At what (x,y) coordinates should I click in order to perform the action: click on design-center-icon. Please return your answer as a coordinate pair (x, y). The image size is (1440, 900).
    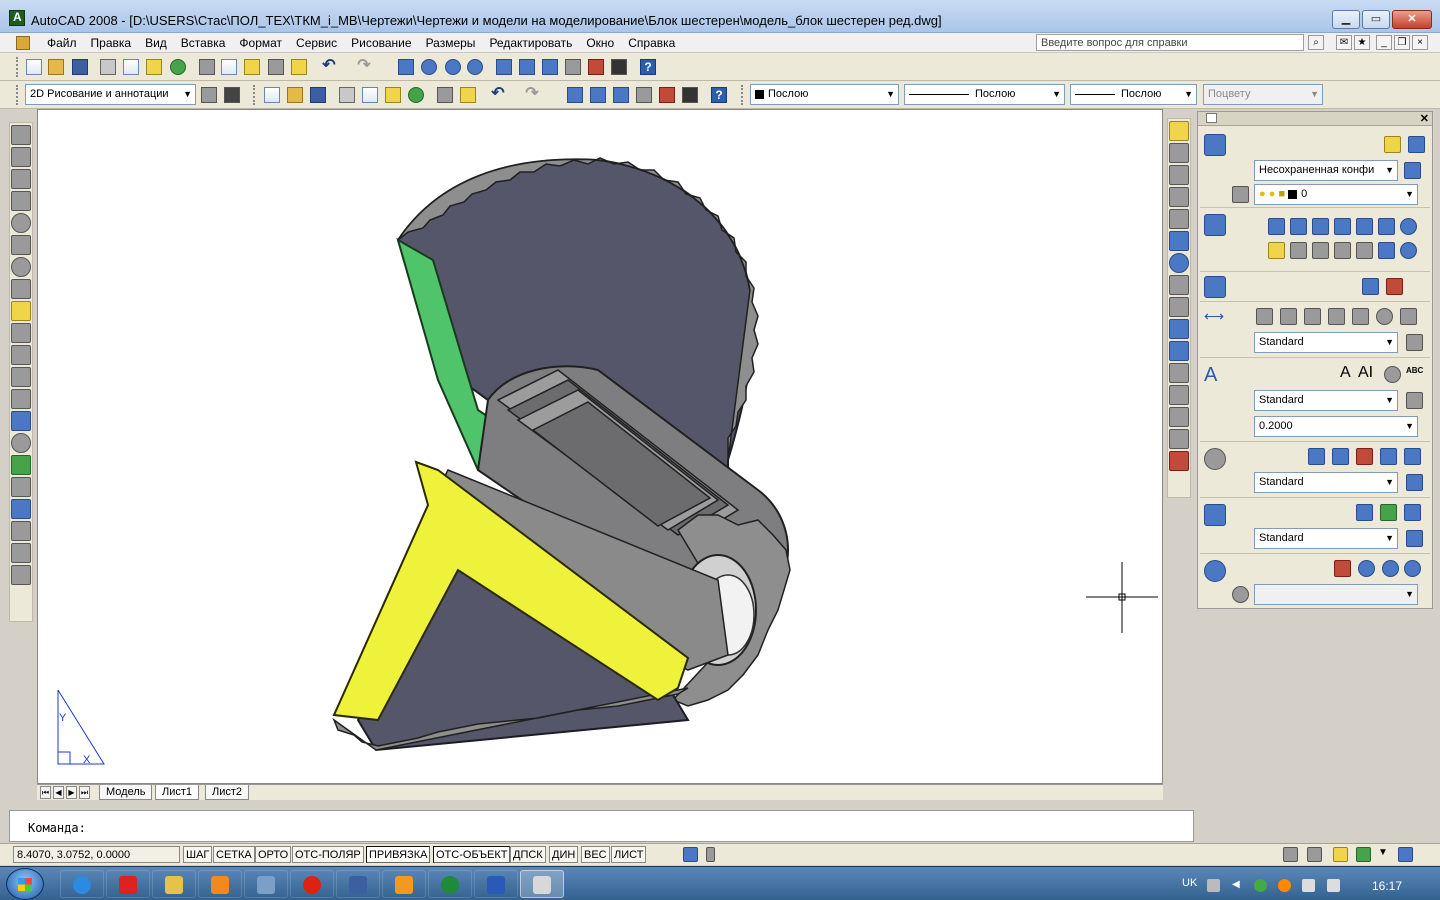
    Looking at the image, I should click on (527, 67).